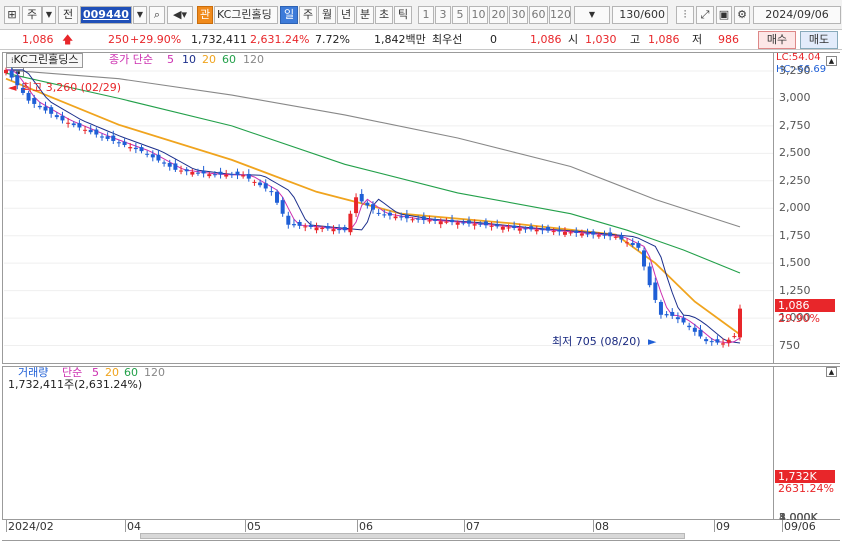 The image size is (842, 541). I want to click on price-tick: 2,000, so click(795, 208).